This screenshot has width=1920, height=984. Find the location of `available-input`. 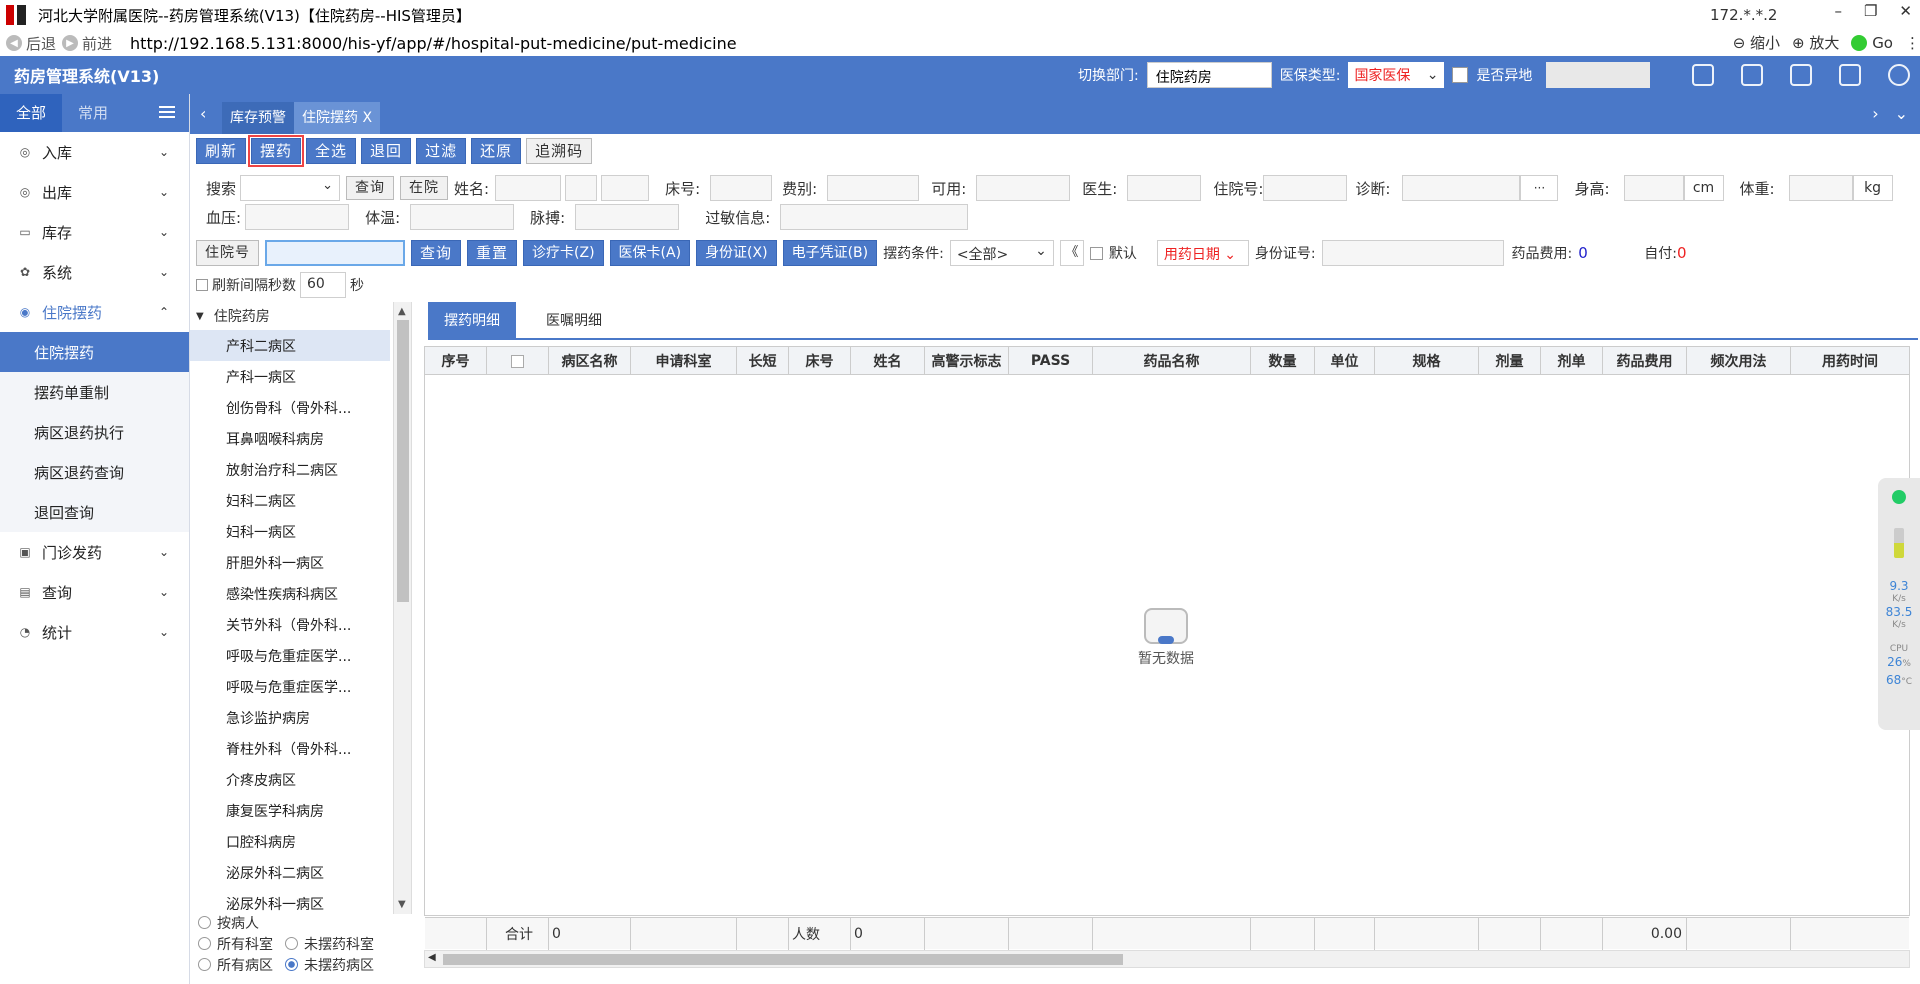

available-input is located at coordinates (1023, 188).